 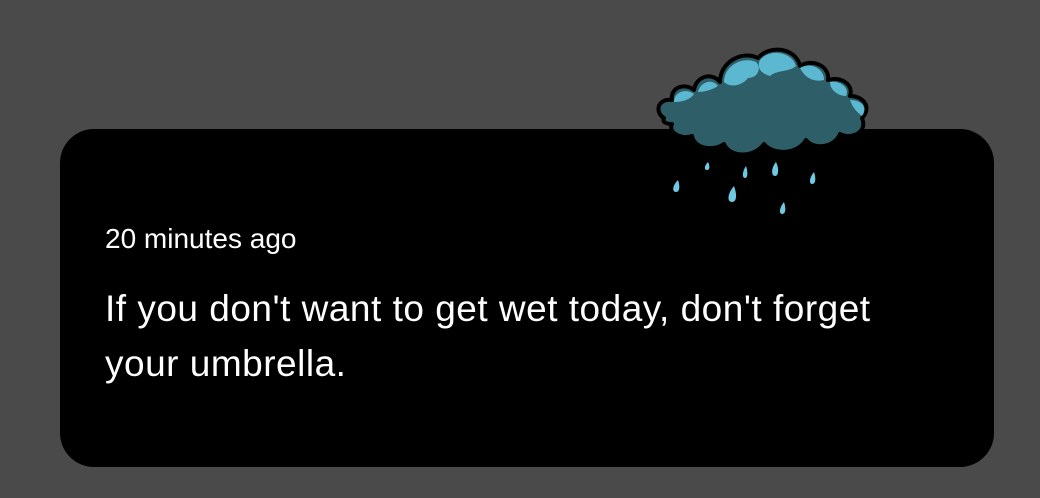 What do you see at coordinates (201, 238) in the screenshot?
I see `notification-timestamp: 20 minutes ago` at bounding box center [201, 238].